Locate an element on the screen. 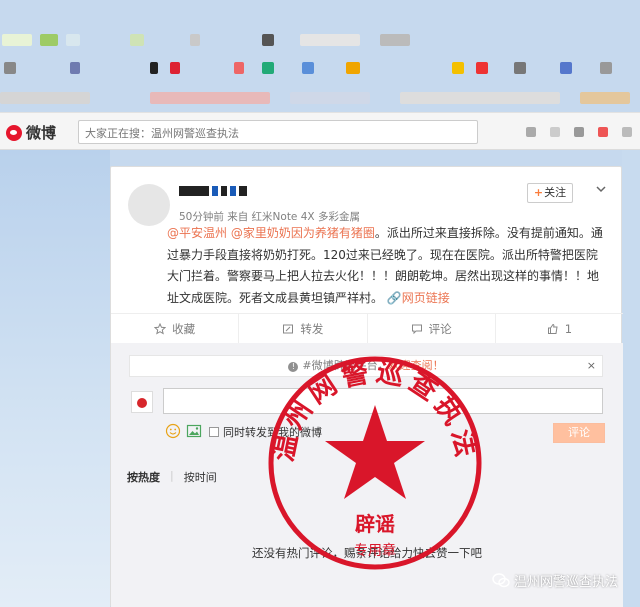  weibo-top-bar: 微博 大家正在搜：温州网警巡查执法 is located at coordinates (320, 131).